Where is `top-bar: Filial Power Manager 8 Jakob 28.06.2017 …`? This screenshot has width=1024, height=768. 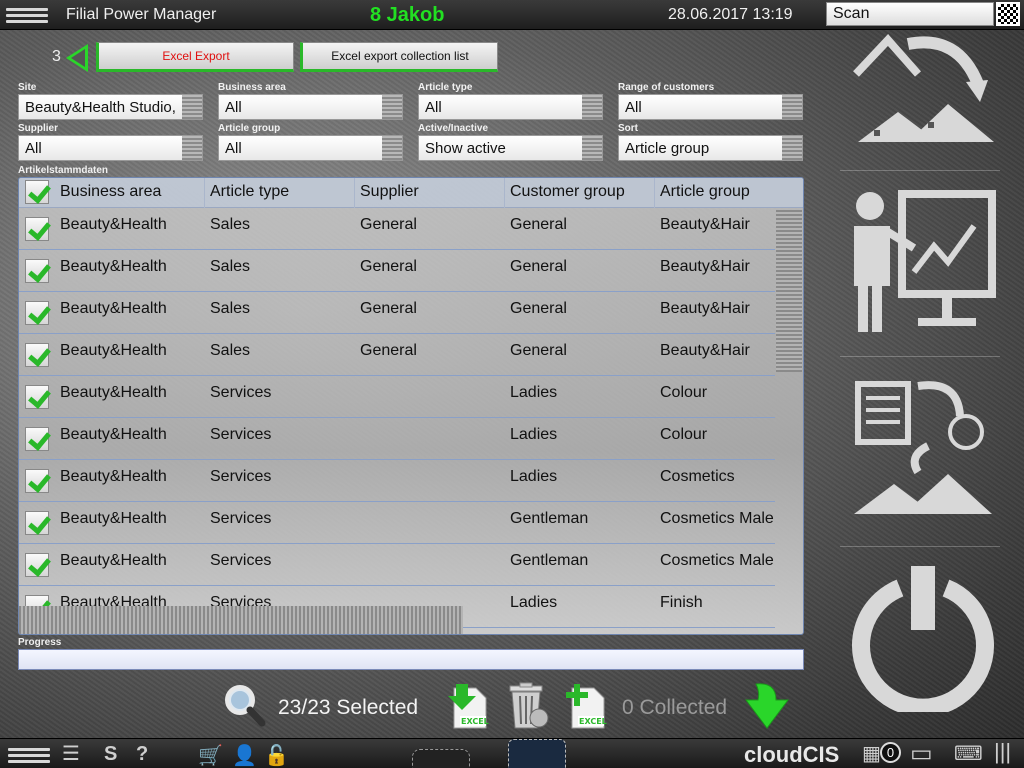
top-bar: Filial Power Manager 8 Jakob 28.06.2017 … is located at coordinates (512, 15).